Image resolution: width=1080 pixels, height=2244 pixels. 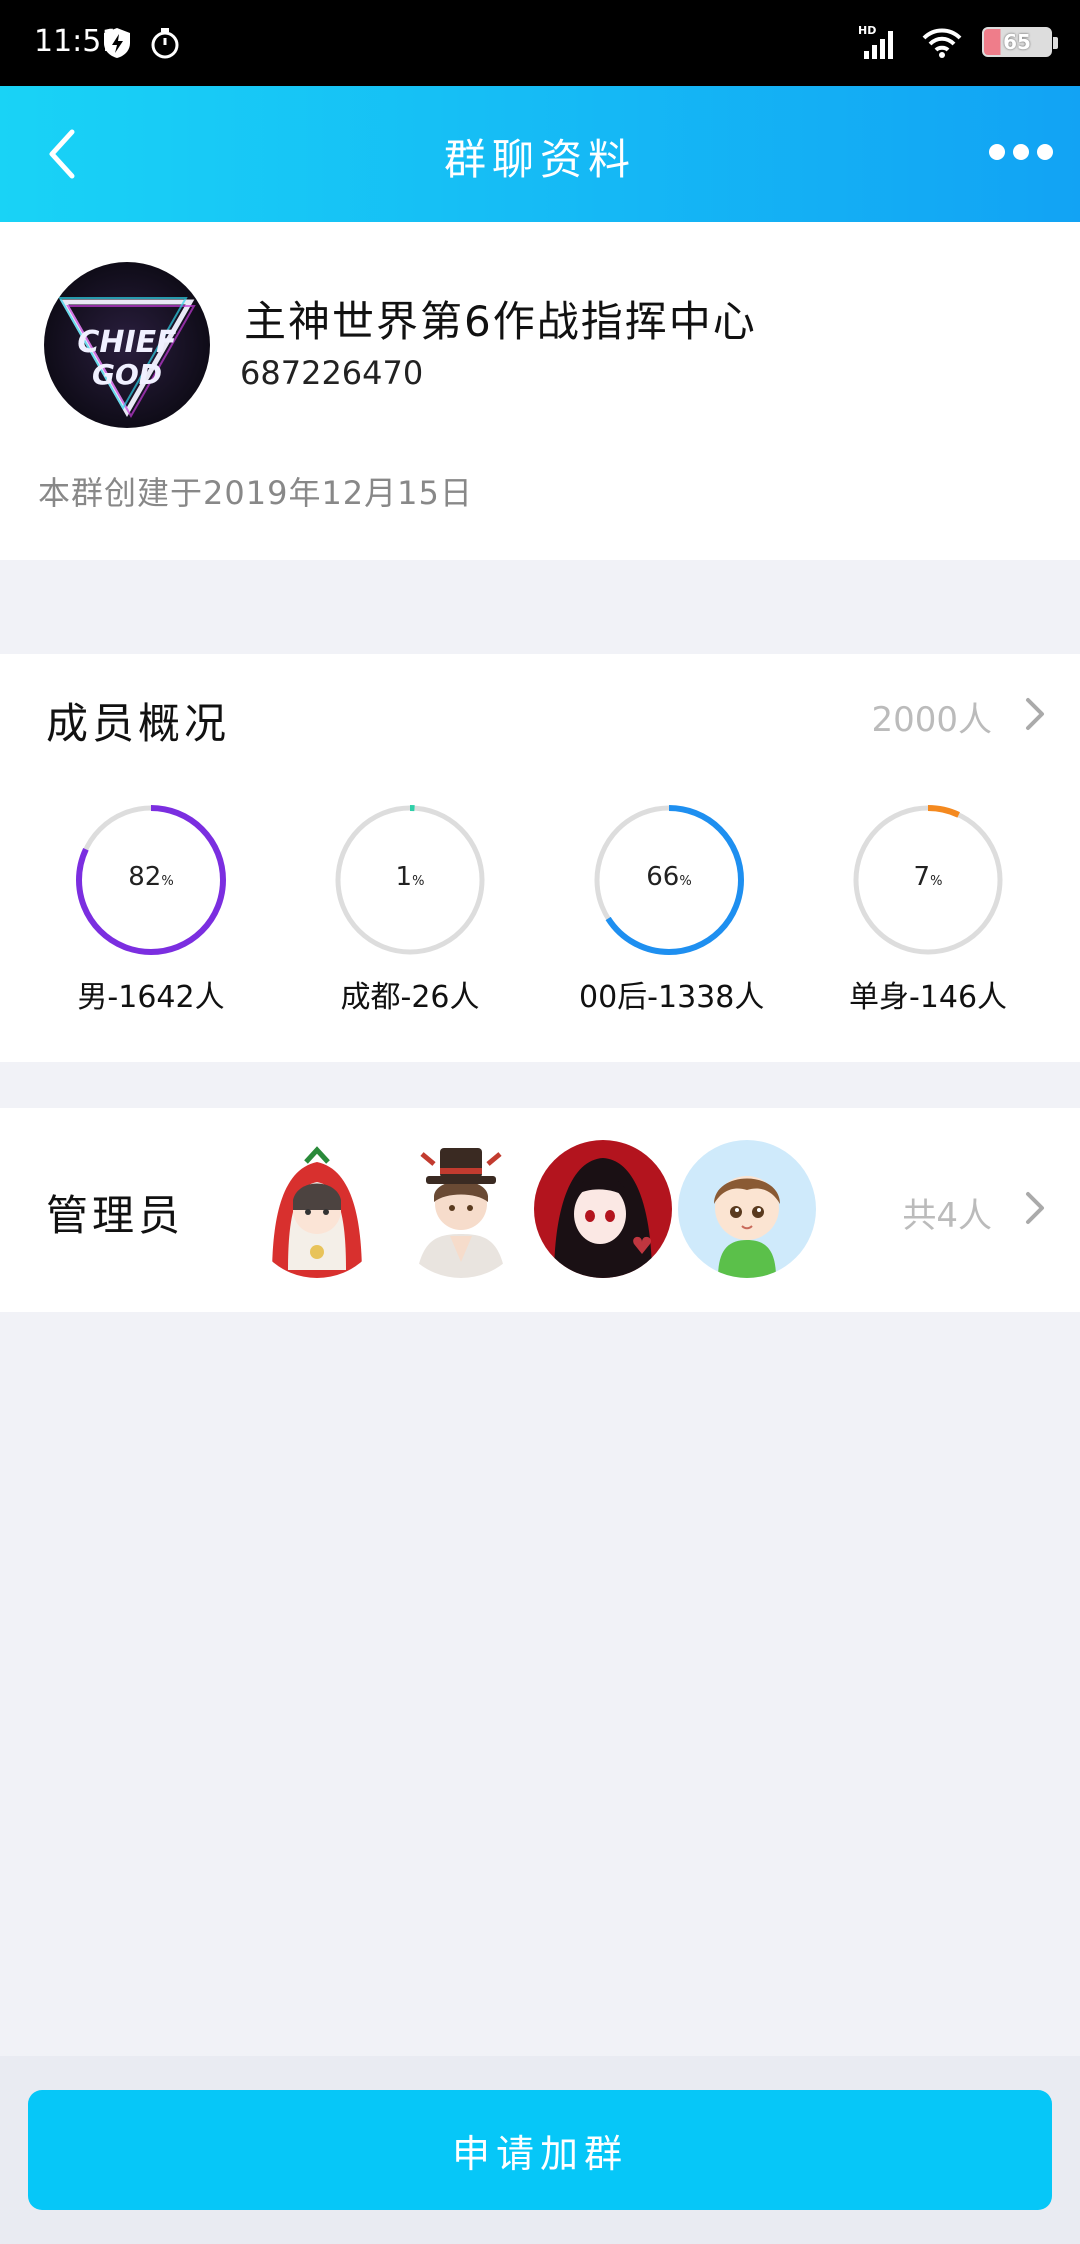 What do you see at coordinates (928, 909) in the screenshot?
I see `stat-single: 7% 单身-146人` at bounding box center [928, 909].